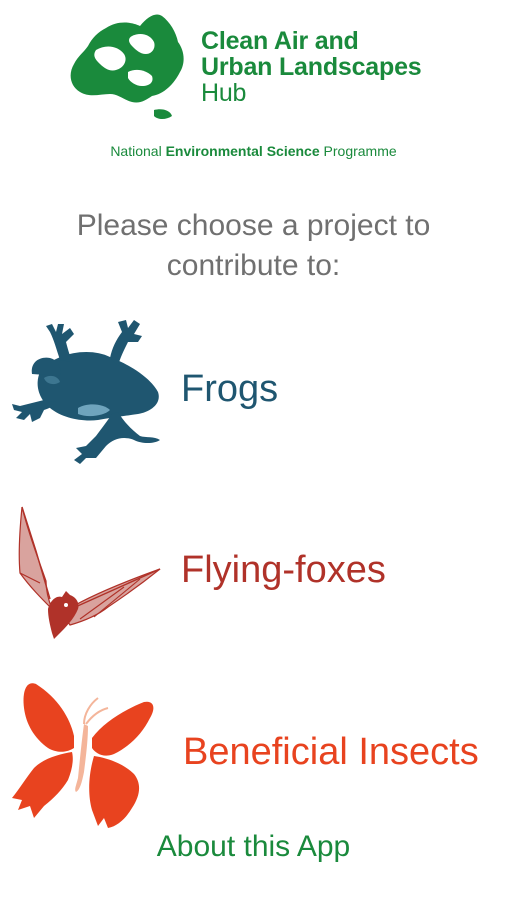  What do you see at coordinates (86, 392) in the screenshot?
I see `frog-icon` at bounding box center [86, 392].